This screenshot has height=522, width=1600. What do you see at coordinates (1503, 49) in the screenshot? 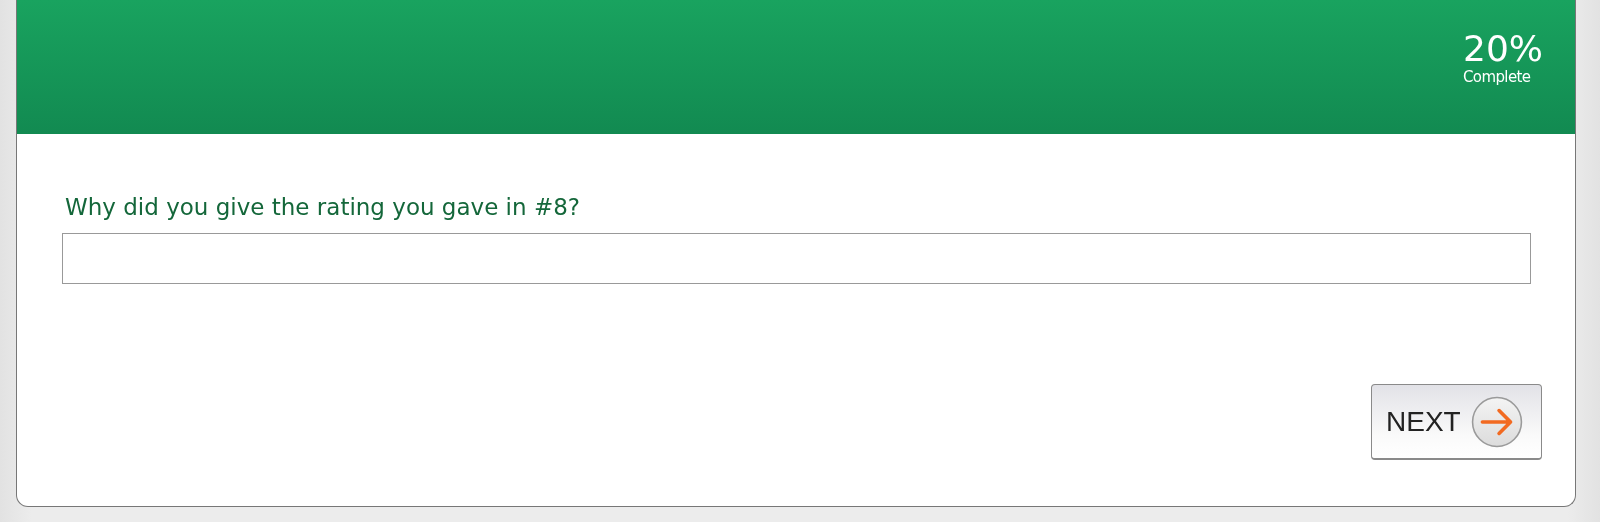
I see `progress-percent: 20%` at bounding box center [1503, 49].